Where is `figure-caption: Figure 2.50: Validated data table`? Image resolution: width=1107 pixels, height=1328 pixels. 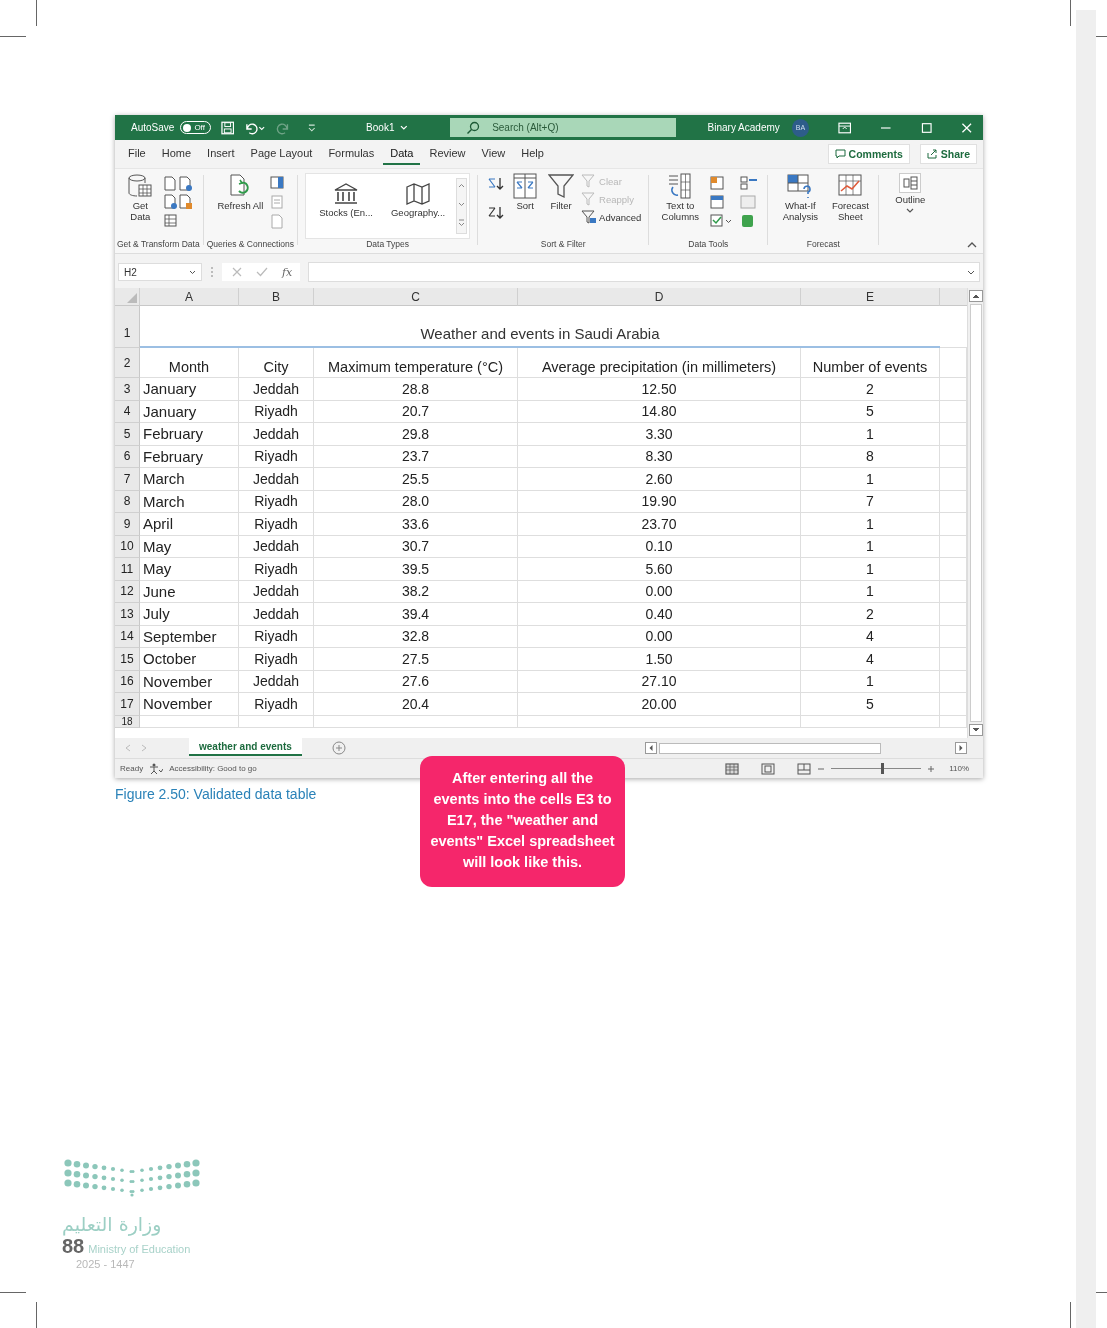
figure-caption: Figure 2.50: Validated data table is located at coordinates (216, 794).